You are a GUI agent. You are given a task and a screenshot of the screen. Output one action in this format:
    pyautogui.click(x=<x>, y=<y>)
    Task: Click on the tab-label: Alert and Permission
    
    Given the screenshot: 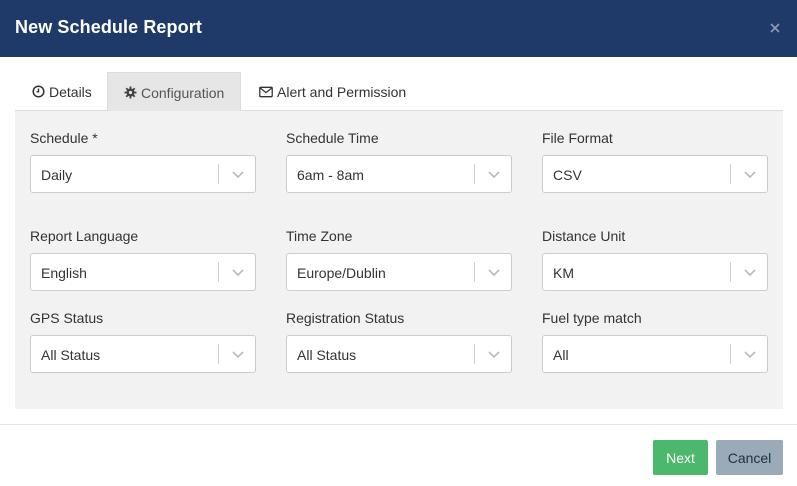 What is the action you would take?
    pyautogui.click(x=342, y=91)
    